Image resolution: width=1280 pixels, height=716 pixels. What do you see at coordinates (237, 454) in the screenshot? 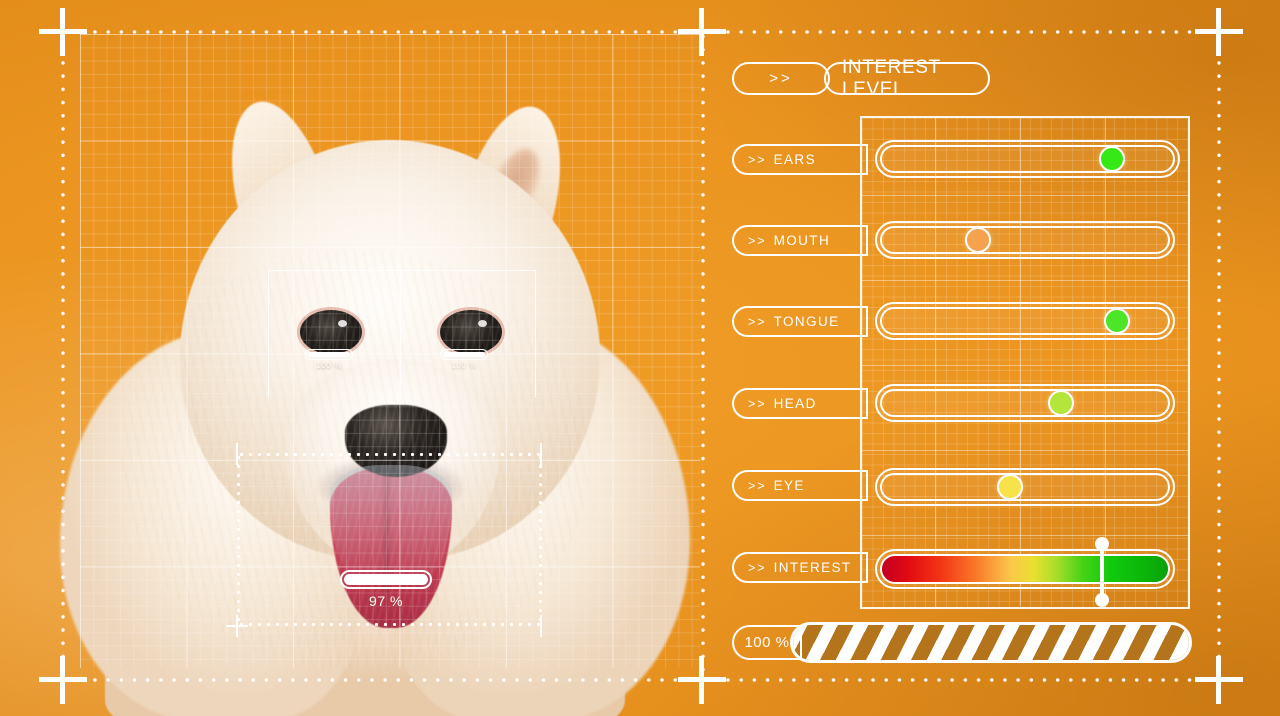
I see `mouth-box-corner-tick-tl-v` at bounding box center [237, 454].